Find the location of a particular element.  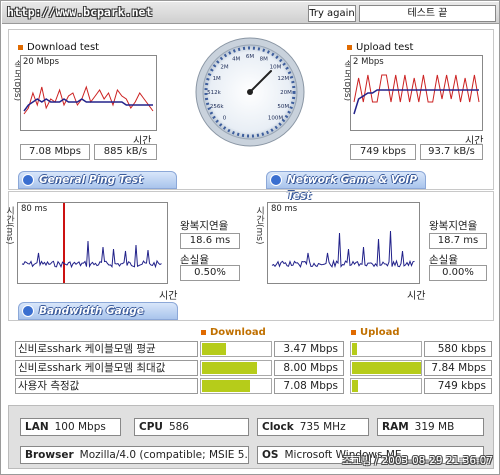

browser-value: Mozilla/4.0 (compatible; MSIE 5.5 is located at coordinates (164, 455).